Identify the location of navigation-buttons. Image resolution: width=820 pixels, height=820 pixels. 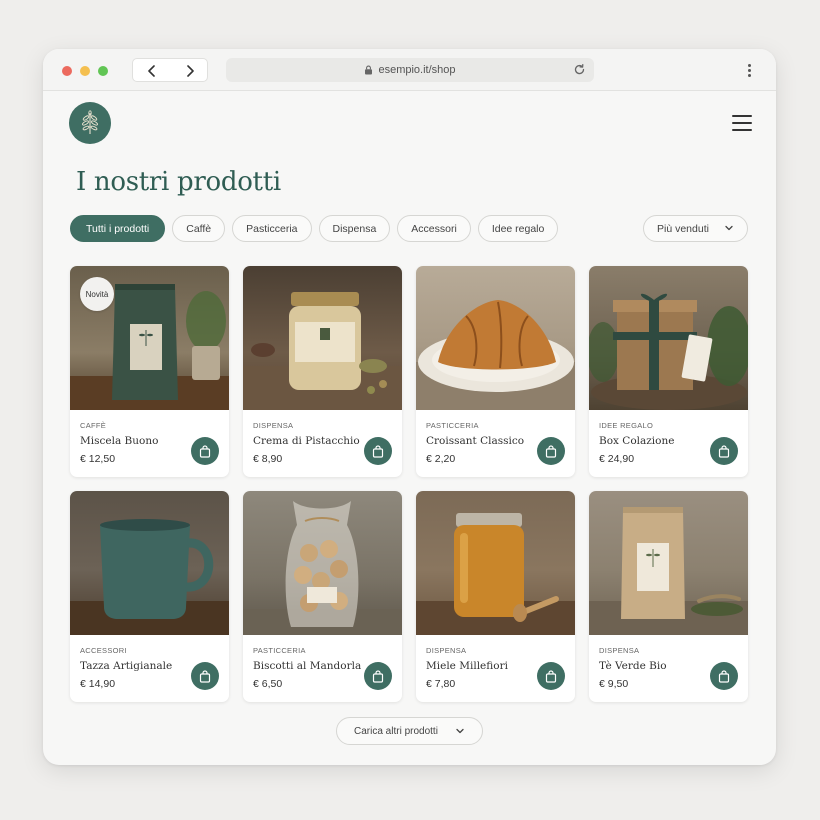
(170, 70).